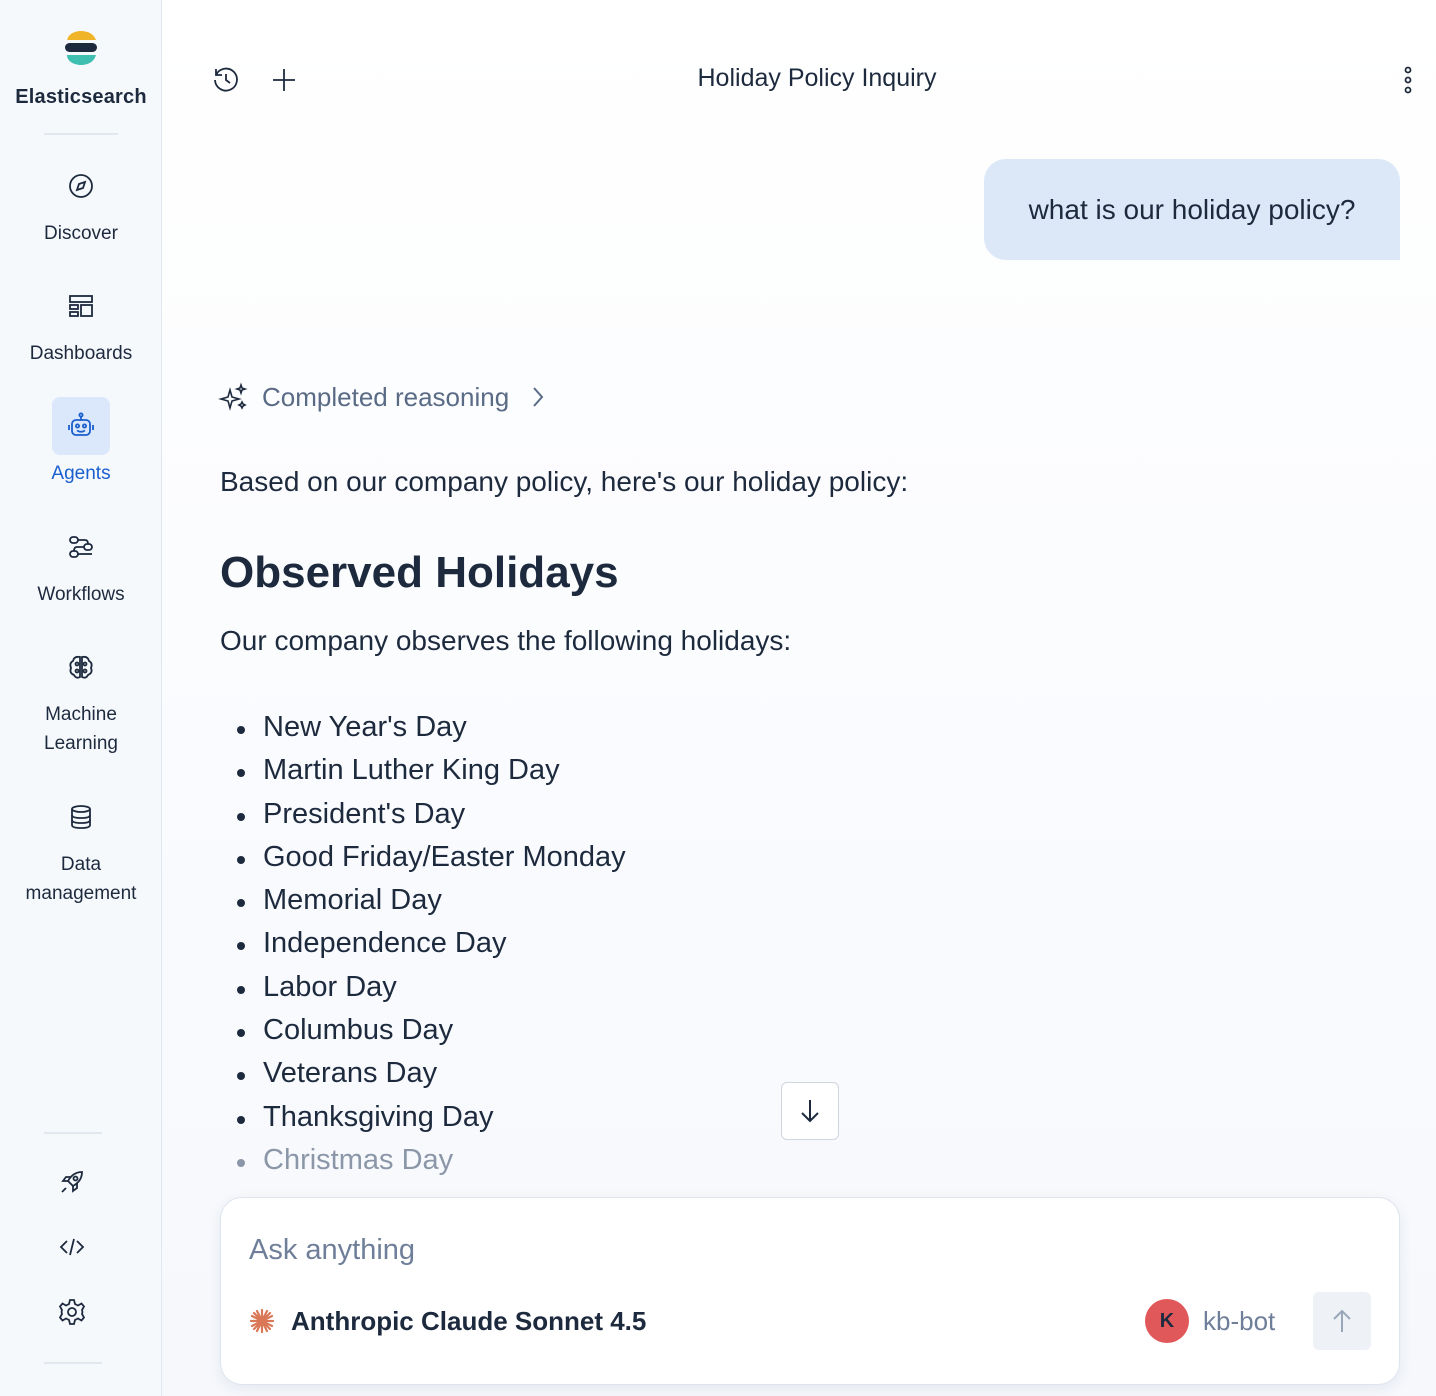  What do you see at coordinates (423, 1117) in the screenshot?
I see `list-item: Thanksgiving Day` at bounding box center [423, 1117].